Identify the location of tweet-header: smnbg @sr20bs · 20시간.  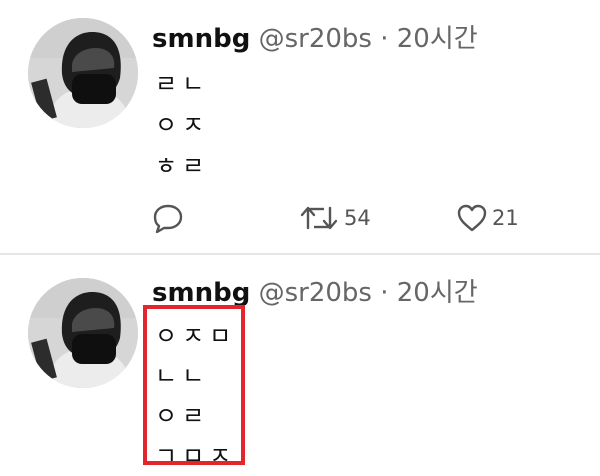
(315, 39).